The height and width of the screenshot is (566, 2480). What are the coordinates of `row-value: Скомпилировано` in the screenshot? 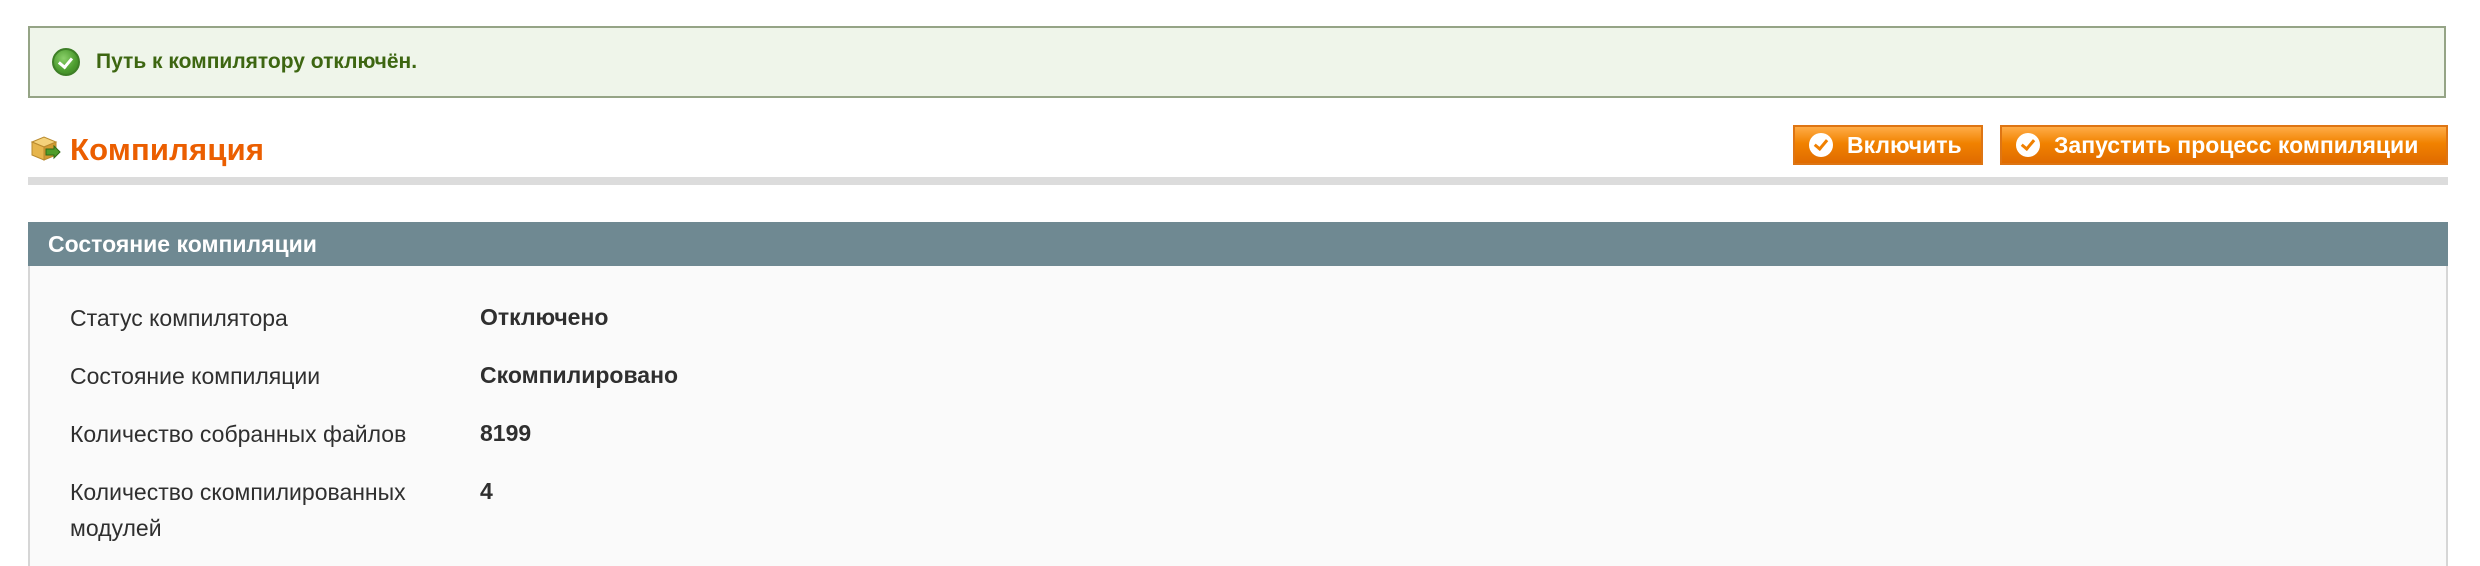 It's located at (579, 375).